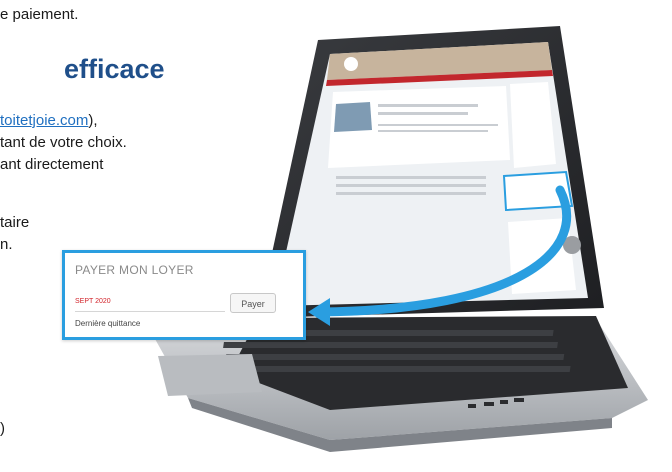  I want to click on rent-period: SEPT 2020, so click(93, 301).